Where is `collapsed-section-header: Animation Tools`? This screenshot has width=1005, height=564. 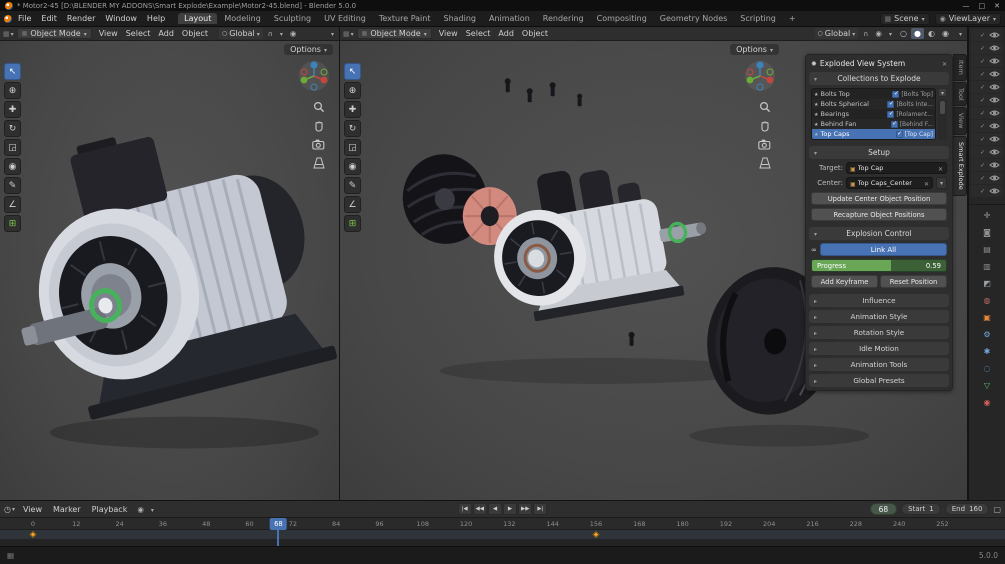 collapsed-section-header: Animation Tools is located at coordinates (879, 364).